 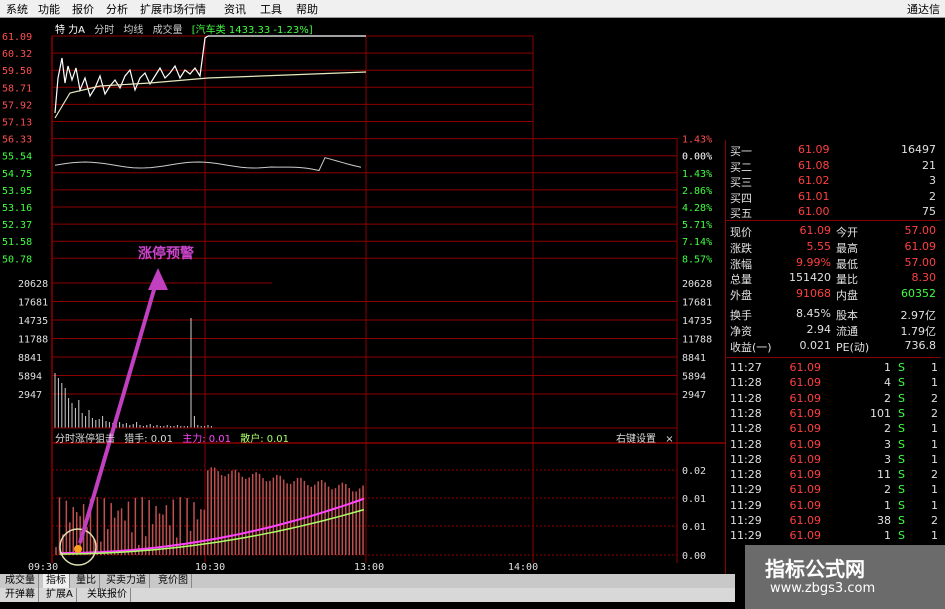 What do you see at coordinates (173, 581) in the screenshot?
I see `bottom-tab-4: 竞价图` at bounding box center [173, 581].